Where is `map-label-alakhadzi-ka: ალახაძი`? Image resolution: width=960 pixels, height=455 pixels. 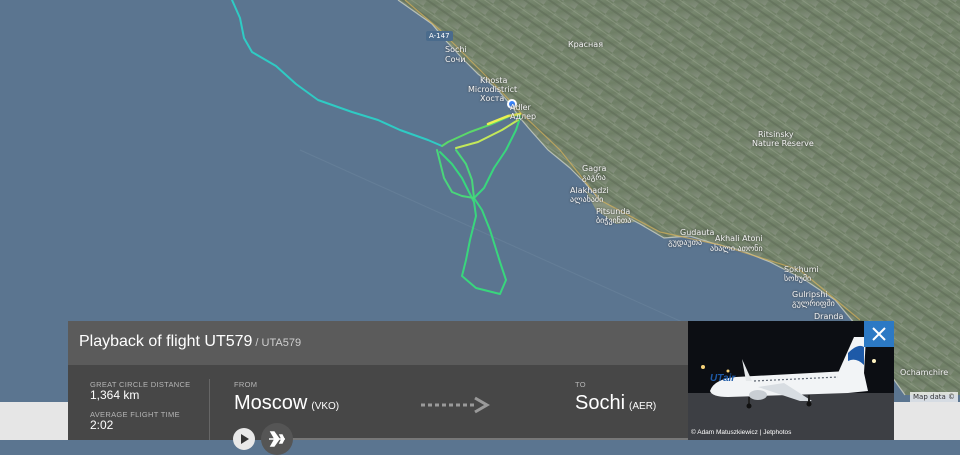
map-label-alakhadzi-ka: ალახაძი is located at coordinates (587, 199).